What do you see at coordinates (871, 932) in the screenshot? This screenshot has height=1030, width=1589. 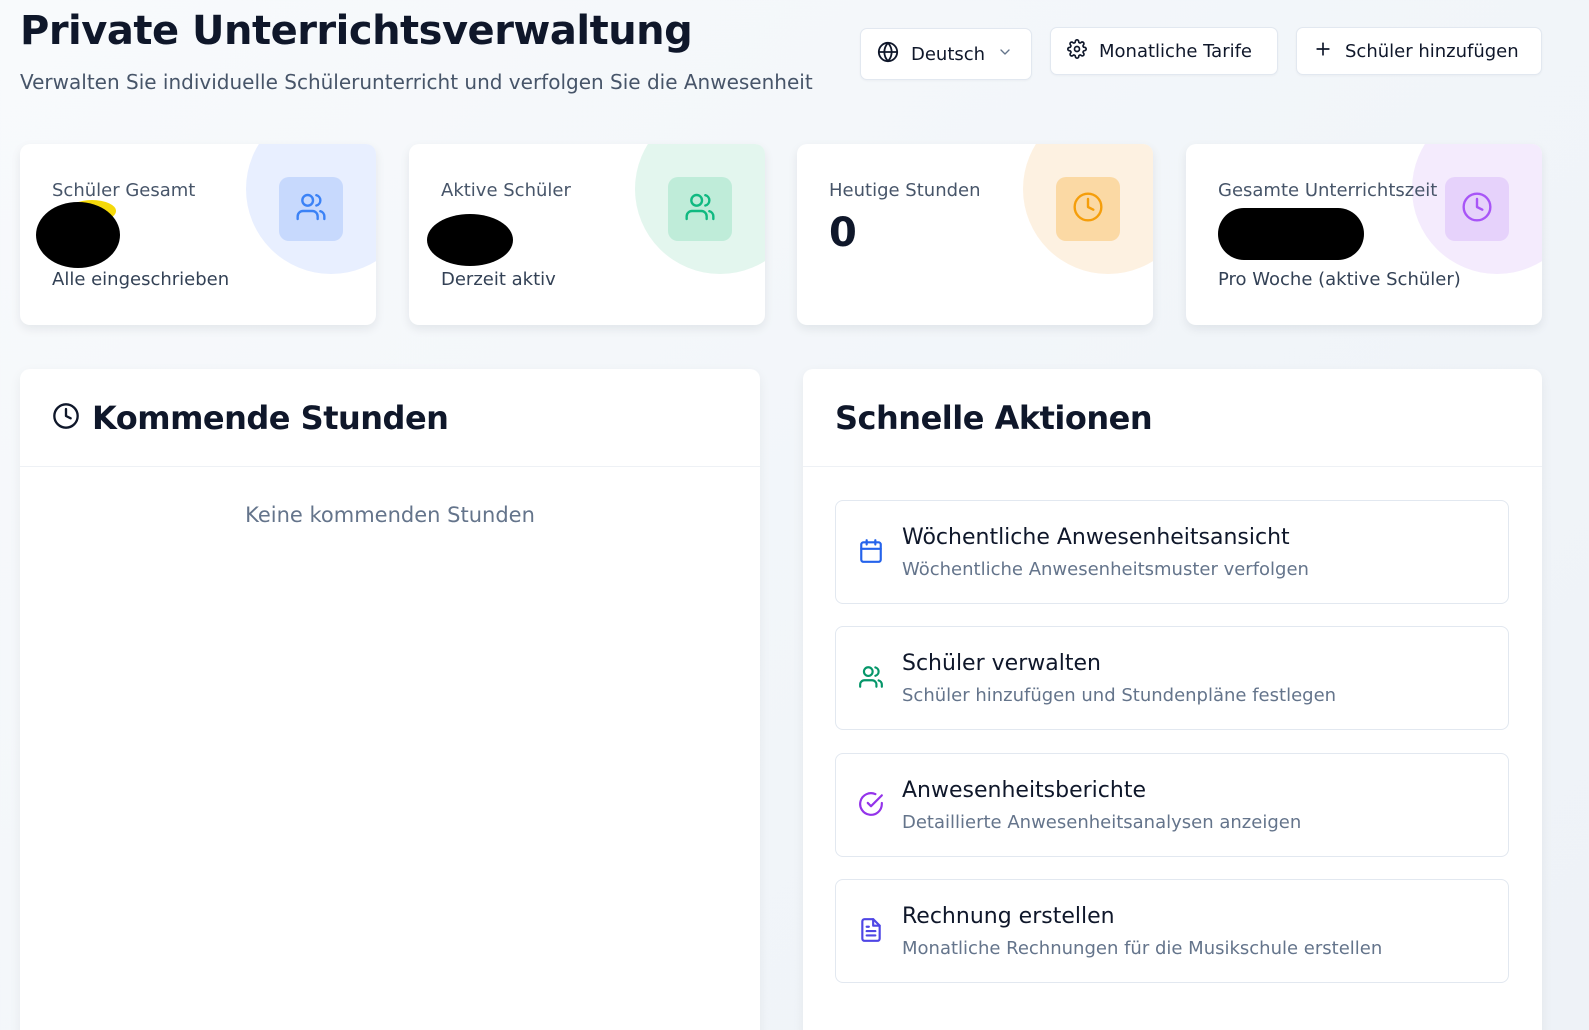 I see `file-text-icon` at bounding box center [871, 932].